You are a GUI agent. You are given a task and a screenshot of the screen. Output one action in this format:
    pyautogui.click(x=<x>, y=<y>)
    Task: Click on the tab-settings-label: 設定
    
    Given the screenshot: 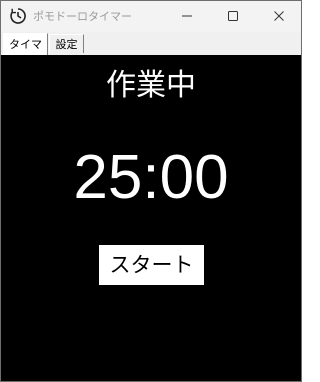 What is the action you would take?
    pyautogui.click(x=66, y=44)
    